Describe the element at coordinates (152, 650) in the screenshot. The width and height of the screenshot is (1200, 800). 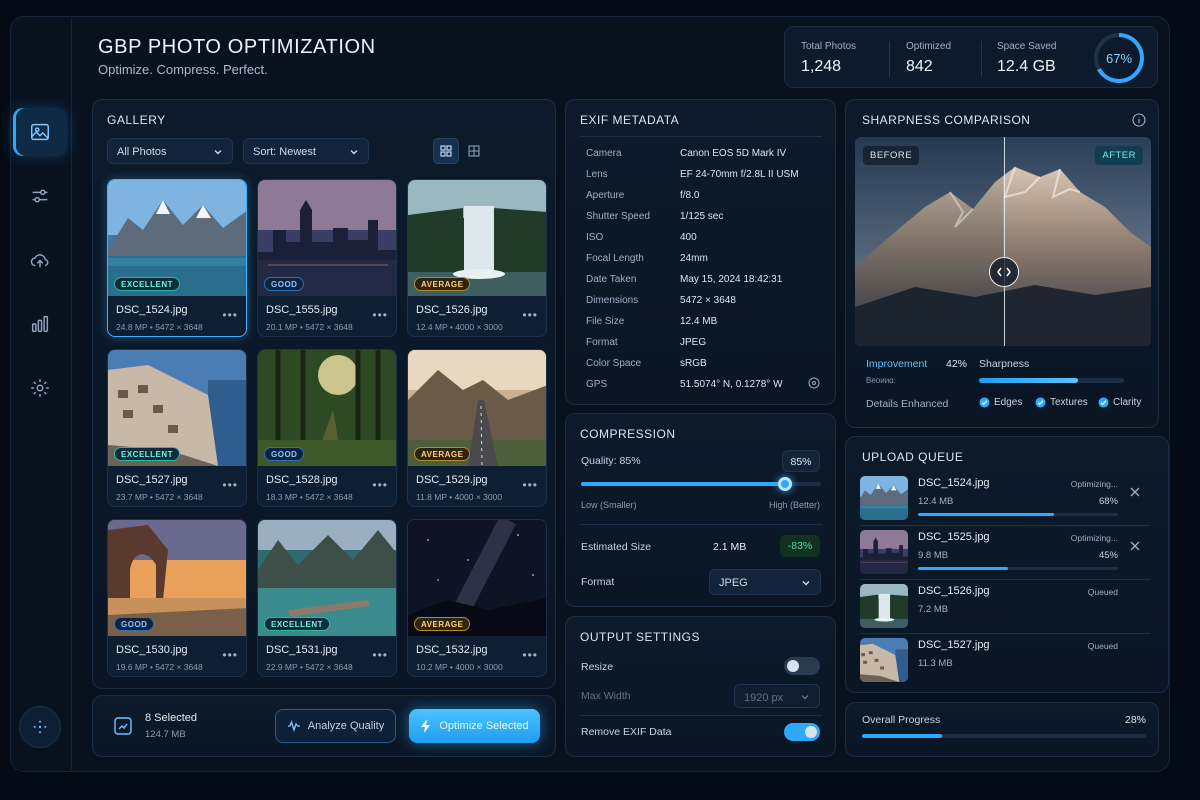
I see `photo-filename: DSC_1530.jpg` at that location.